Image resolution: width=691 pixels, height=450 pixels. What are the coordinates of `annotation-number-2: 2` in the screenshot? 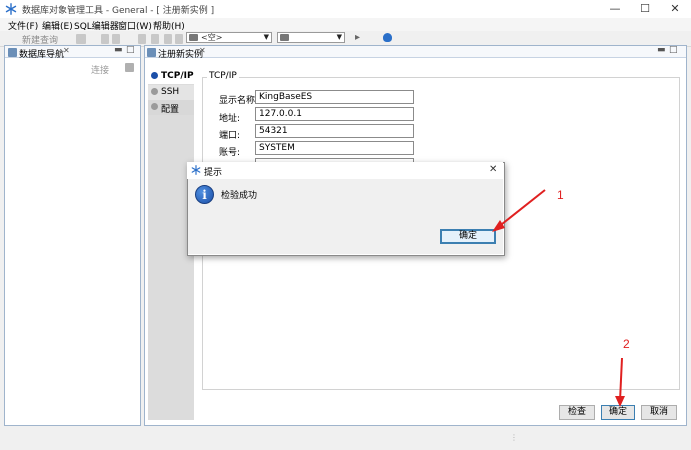 It's located at (626, 344).